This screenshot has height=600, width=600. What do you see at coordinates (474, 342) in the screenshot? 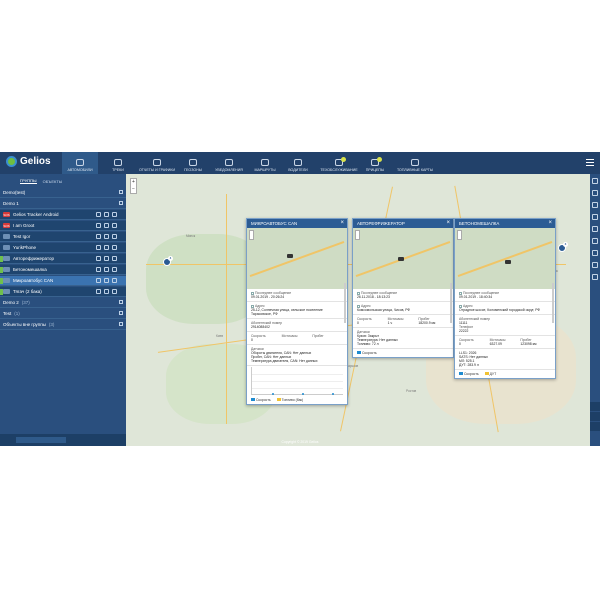
I see `metric: Скорость 0` at bounding box center [474, 342].